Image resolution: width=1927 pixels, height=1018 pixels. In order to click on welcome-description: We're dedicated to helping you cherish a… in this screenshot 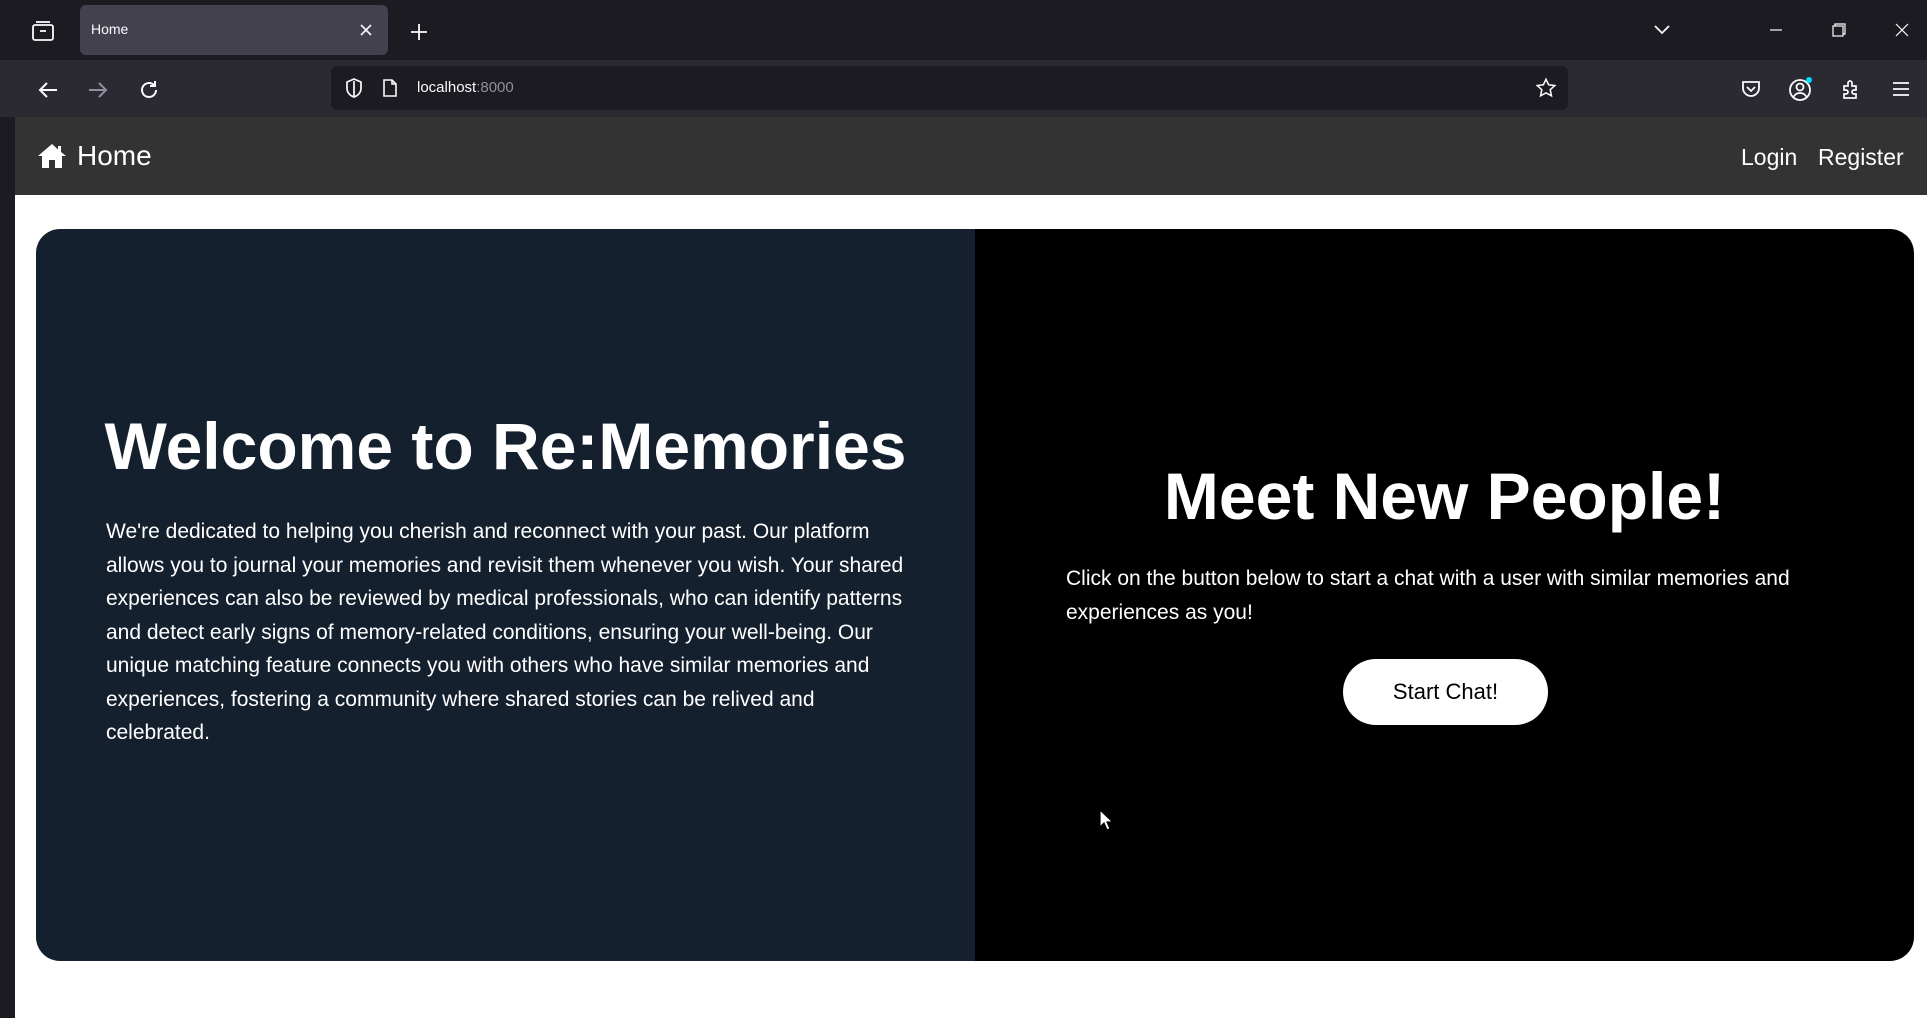, I will do `click(505, 632)`.